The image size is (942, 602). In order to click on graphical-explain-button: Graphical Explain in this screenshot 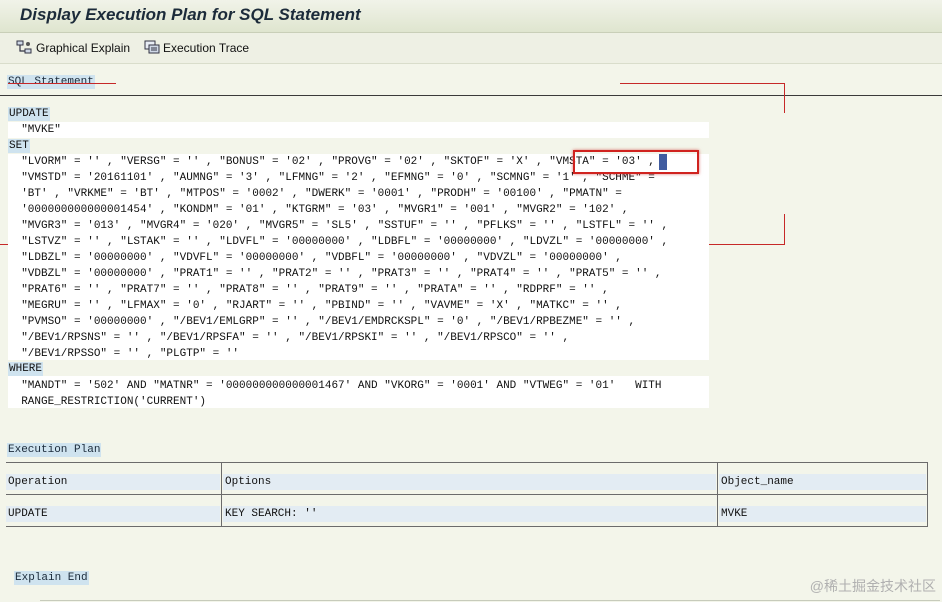, I will do `click(73, 47)`.